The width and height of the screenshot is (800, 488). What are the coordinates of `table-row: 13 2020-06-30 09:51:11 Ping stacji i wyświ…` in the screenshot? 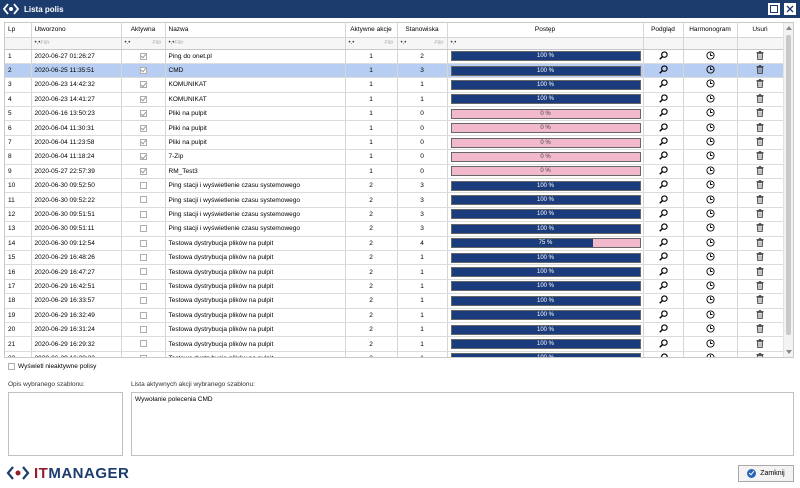 It's located at (394, 229).